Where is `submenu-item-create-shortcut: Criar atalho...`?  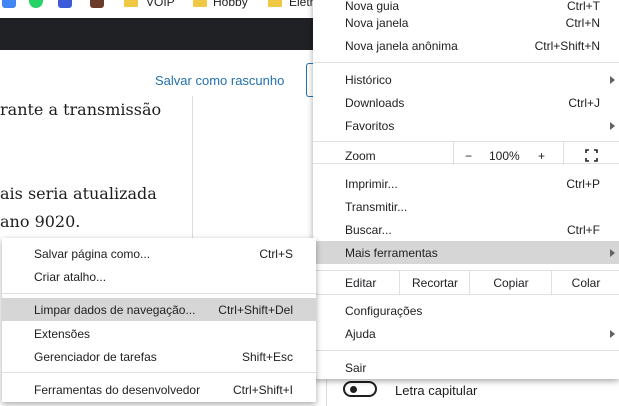 submenu-item-create-shortcut: Criar atalho... is located at coordinates (159, 276).